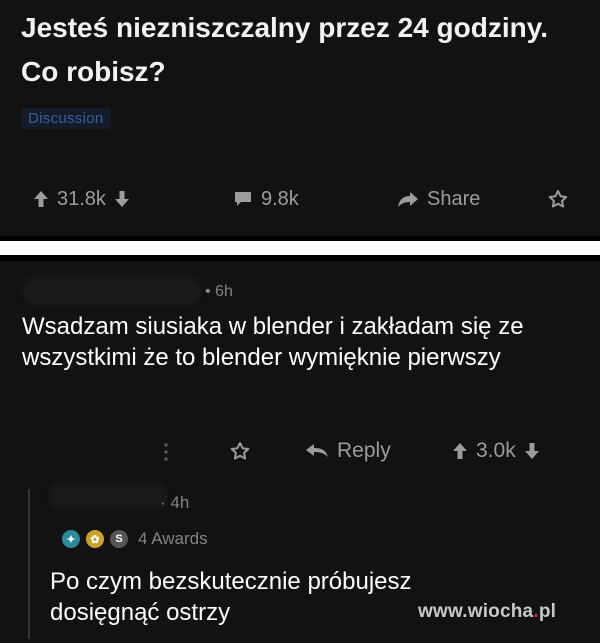 The height and width of the screenshot is (643, 600). What do you see at coordinates (173, 538) in the screenshot?
I see `awards-count: 4 Awards` at bounding box center [173, 538].